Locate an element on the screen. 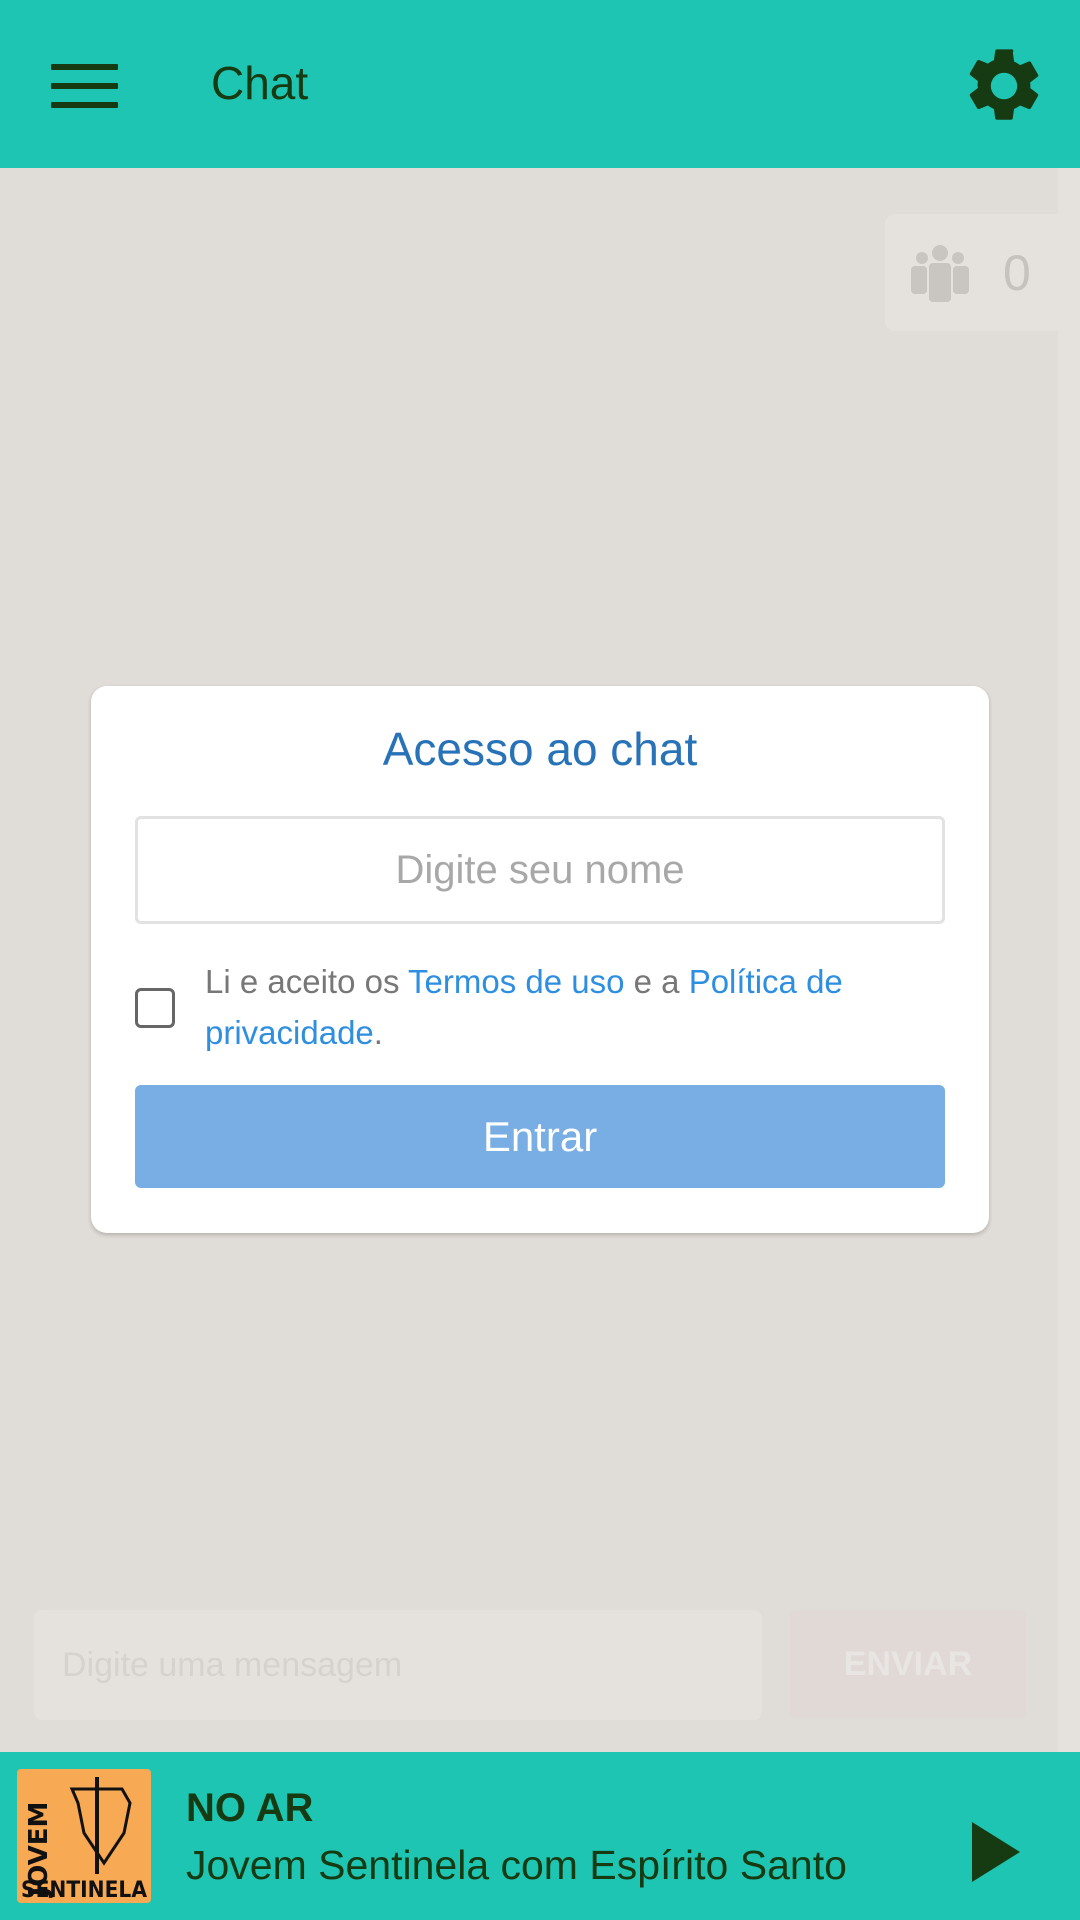 Image resolution: width=1080 pixels, height=1920 pixels. dialog-title: Acesso ao chat is located at coordinates (540, 749).